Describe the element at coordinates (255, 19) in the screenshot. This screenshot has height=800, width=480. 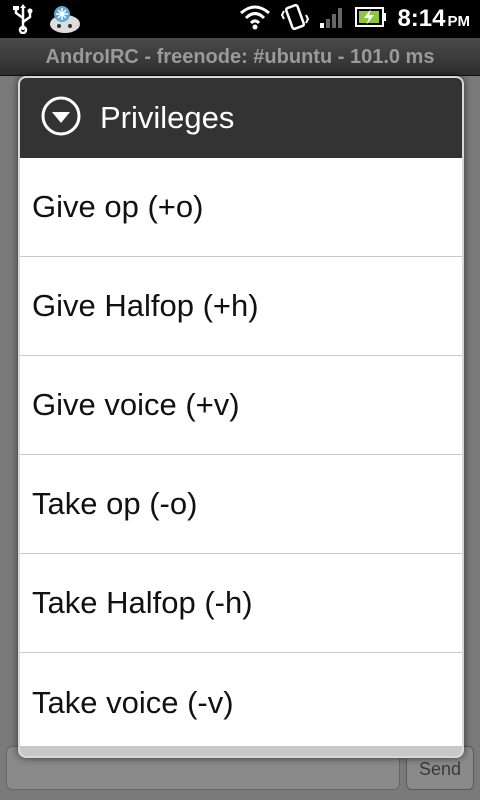
I see `wifi-icon` at that location.